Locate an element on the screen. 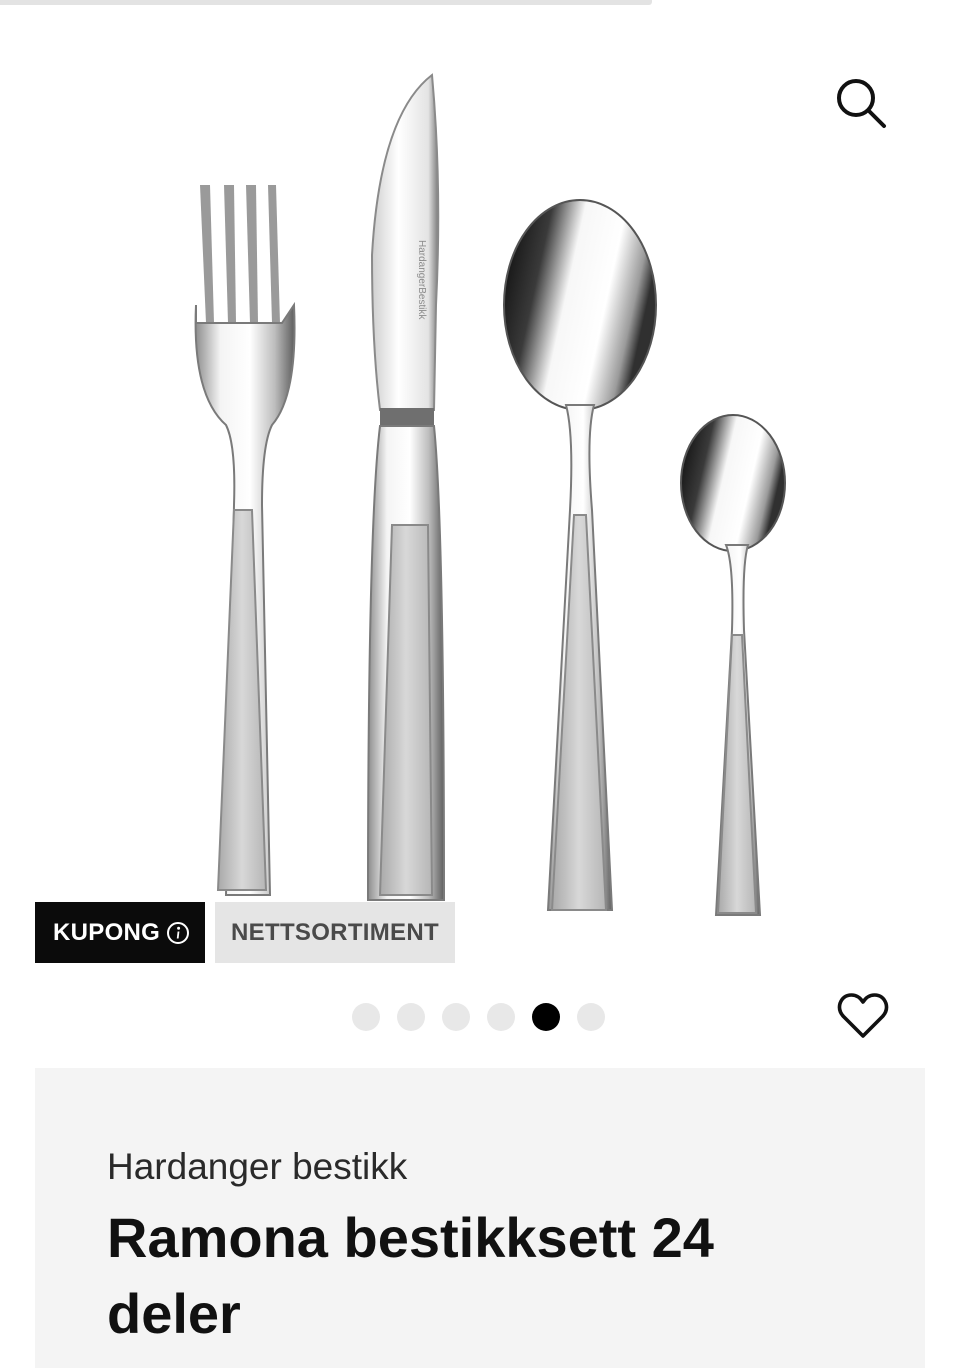  info-icon is located at coordinates (178, 933).